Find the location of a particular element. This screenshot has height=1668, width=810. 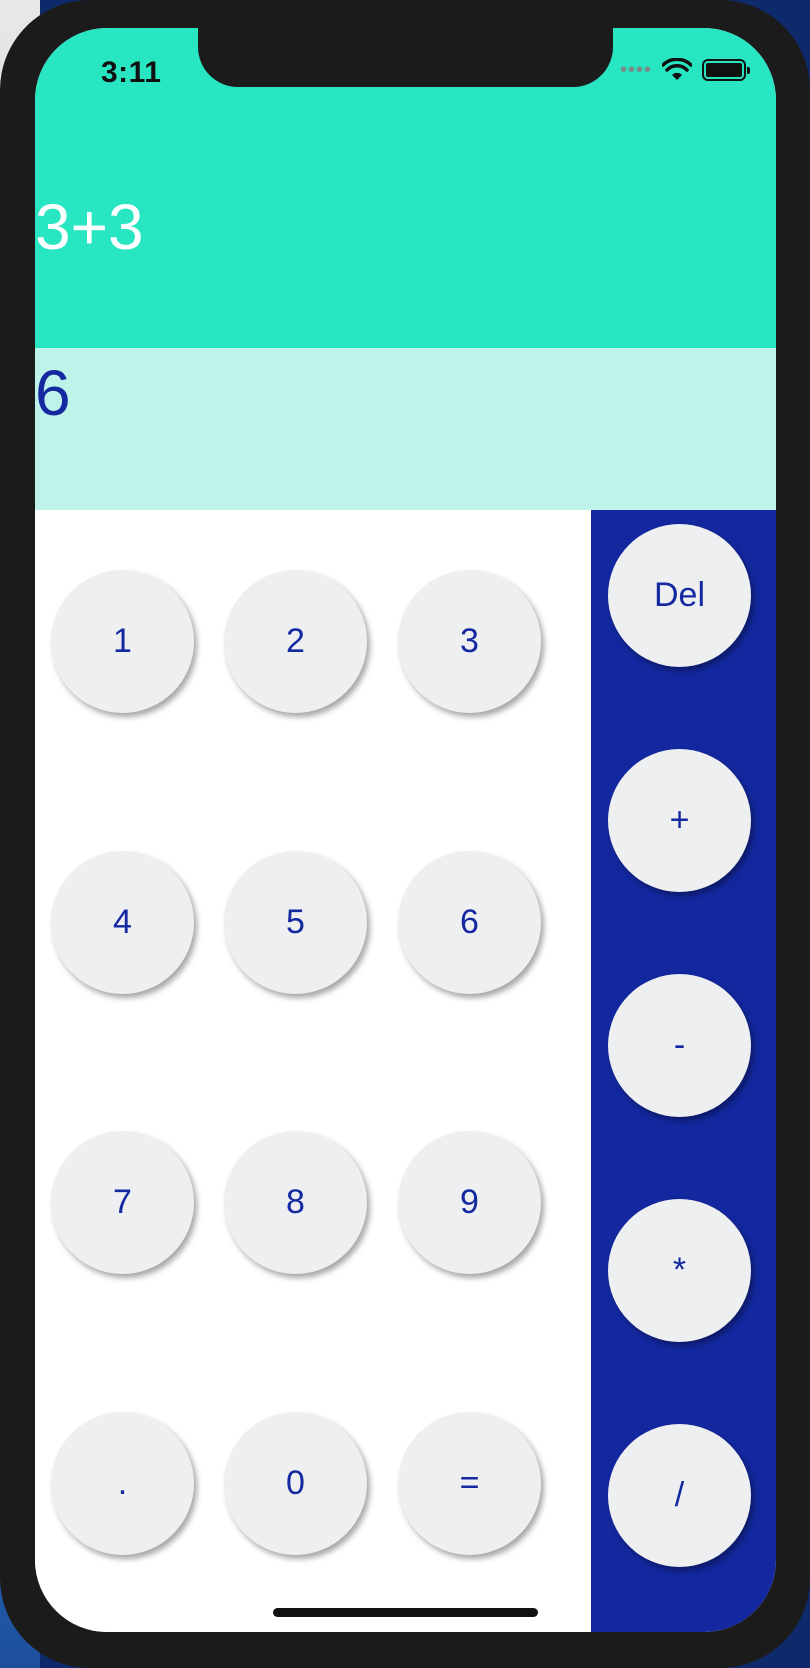

multiply-button: * is located at coordinates (679, 1270).